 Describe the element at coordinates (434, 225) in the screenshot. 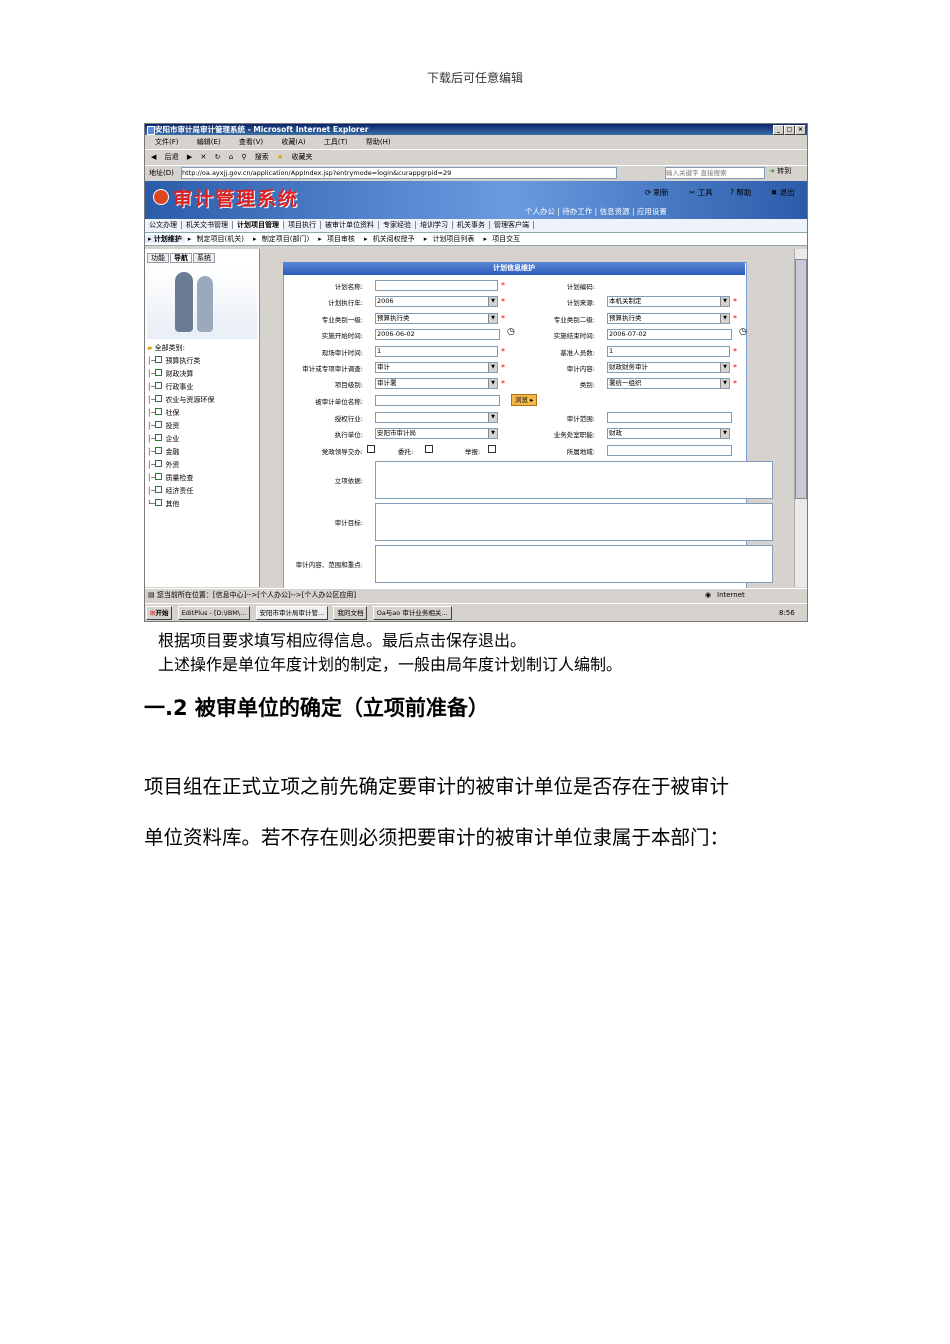

I see `tab-module-7: 培训学习` at that location.